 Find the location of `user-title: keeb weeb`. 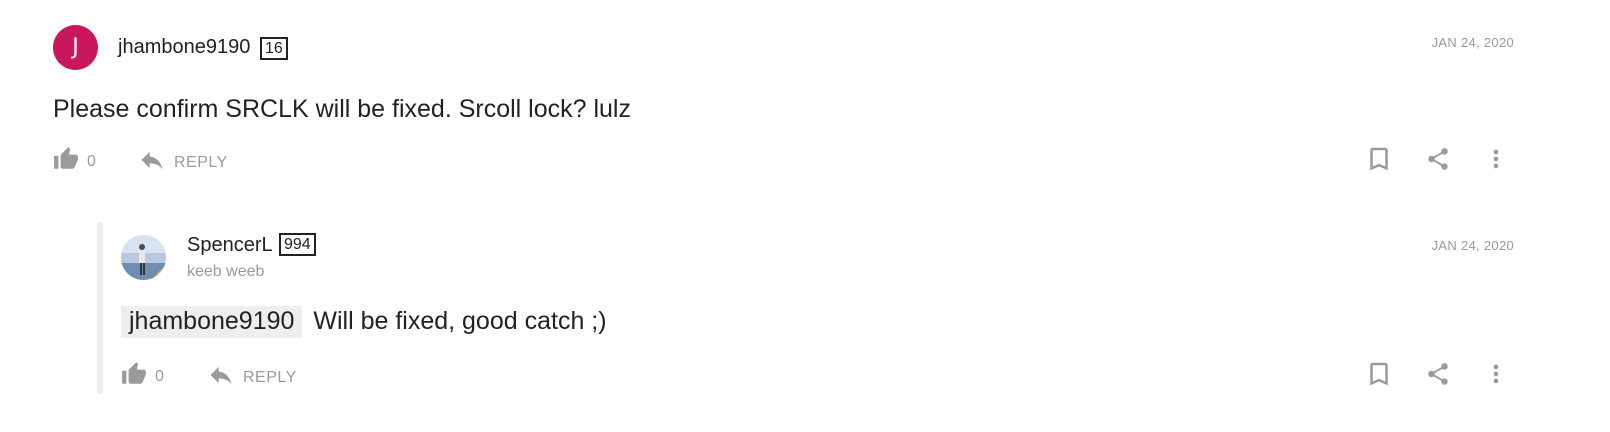

user-title: keeb weeb is located at coordinates (226, 271).